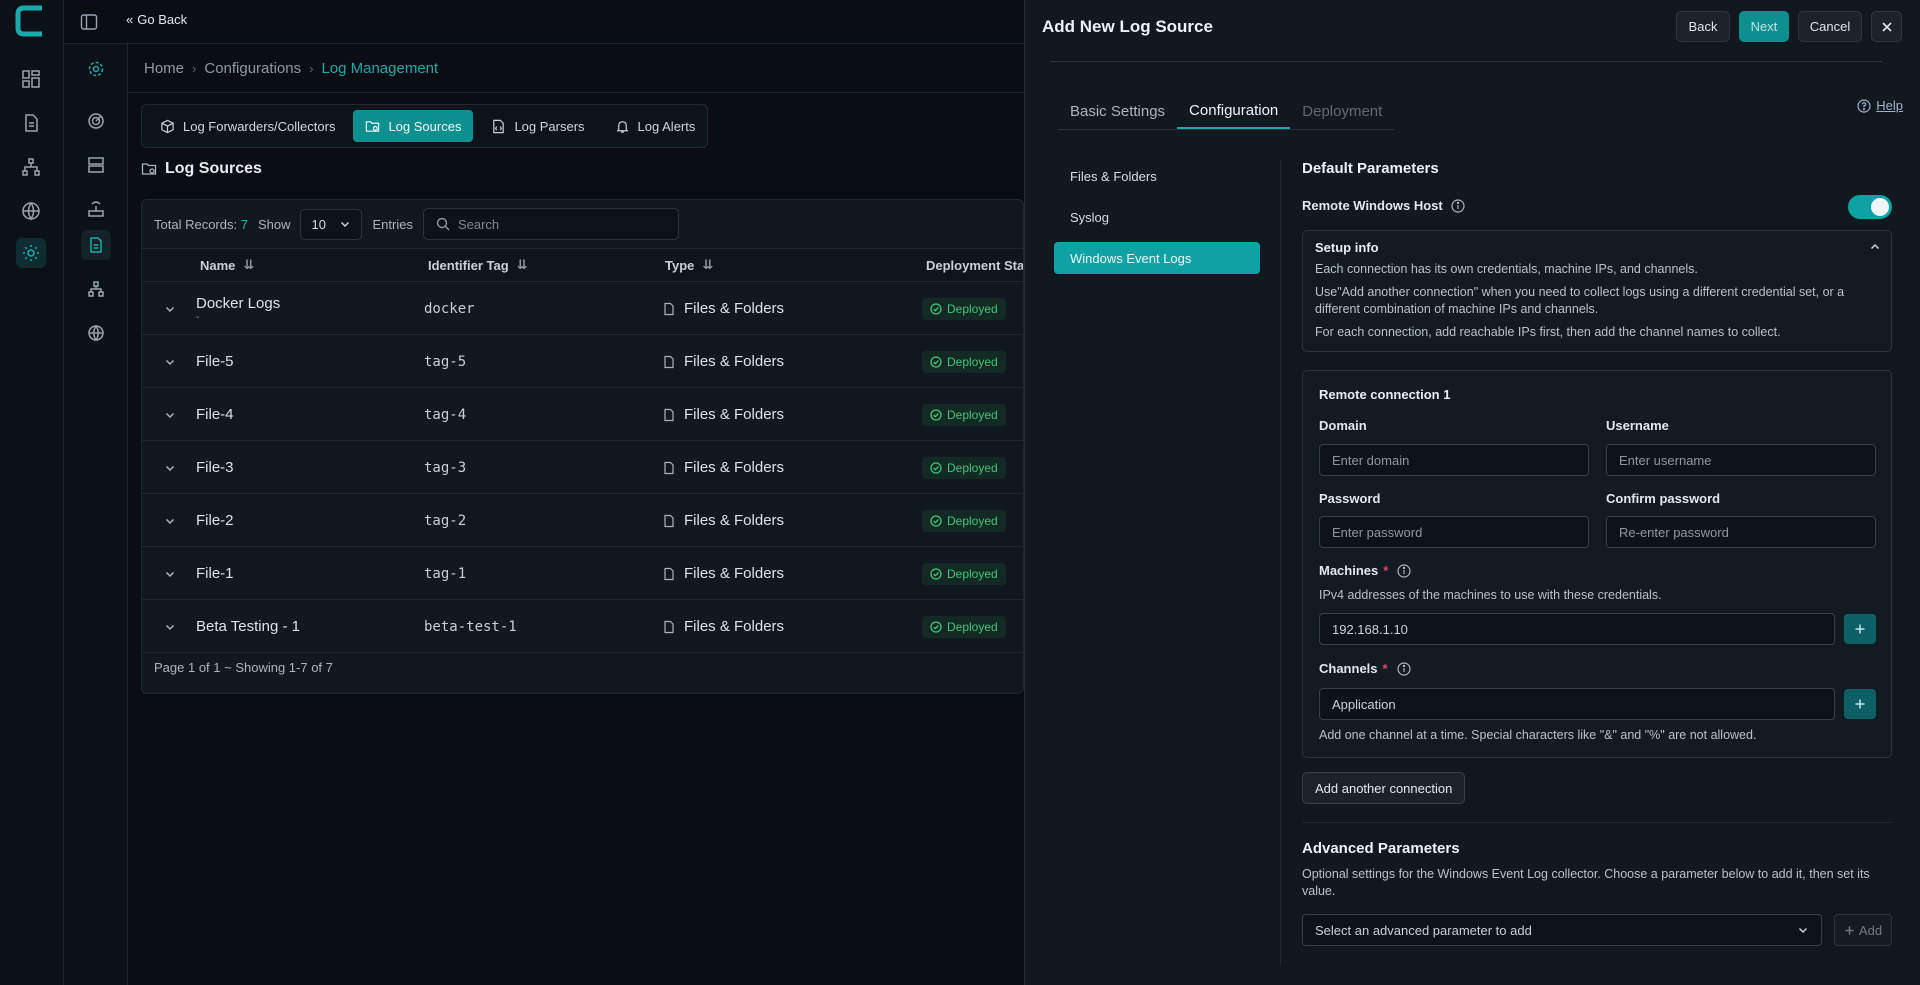 The width and height of the screenshot is (1920, 985). Describe the element at coordinates (1365, 570) in the screenshot. I see `machines-label: Machines *` at that location.